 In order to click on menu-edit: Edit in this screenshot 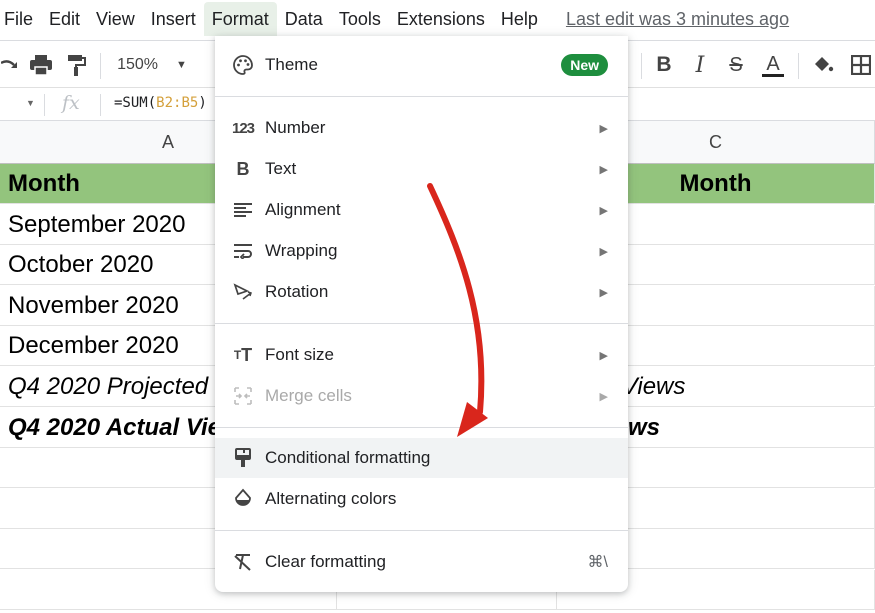, I will do `click(64, 19)`.